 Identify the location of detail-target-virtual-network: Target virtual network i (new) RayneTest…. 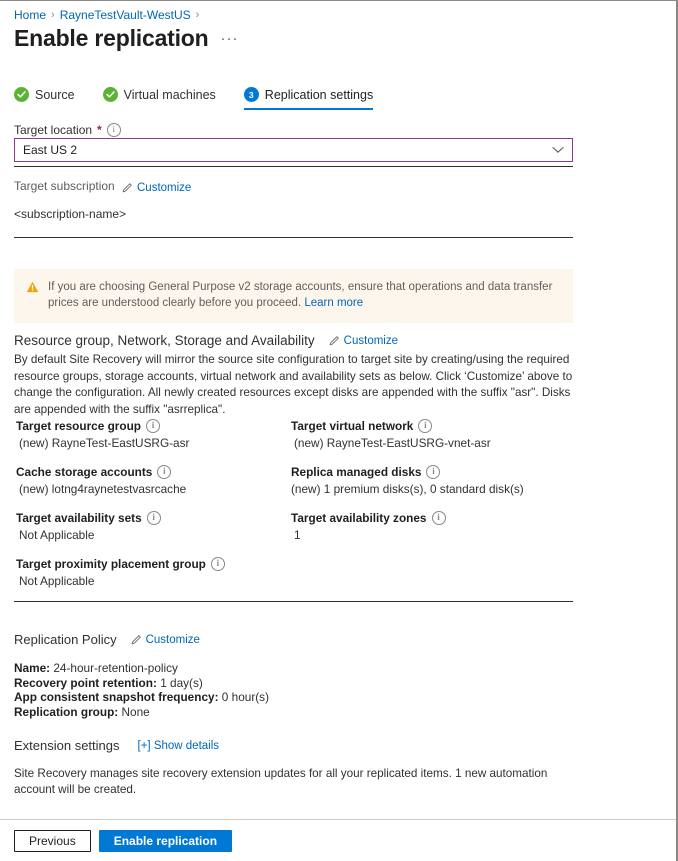
(431, 434).